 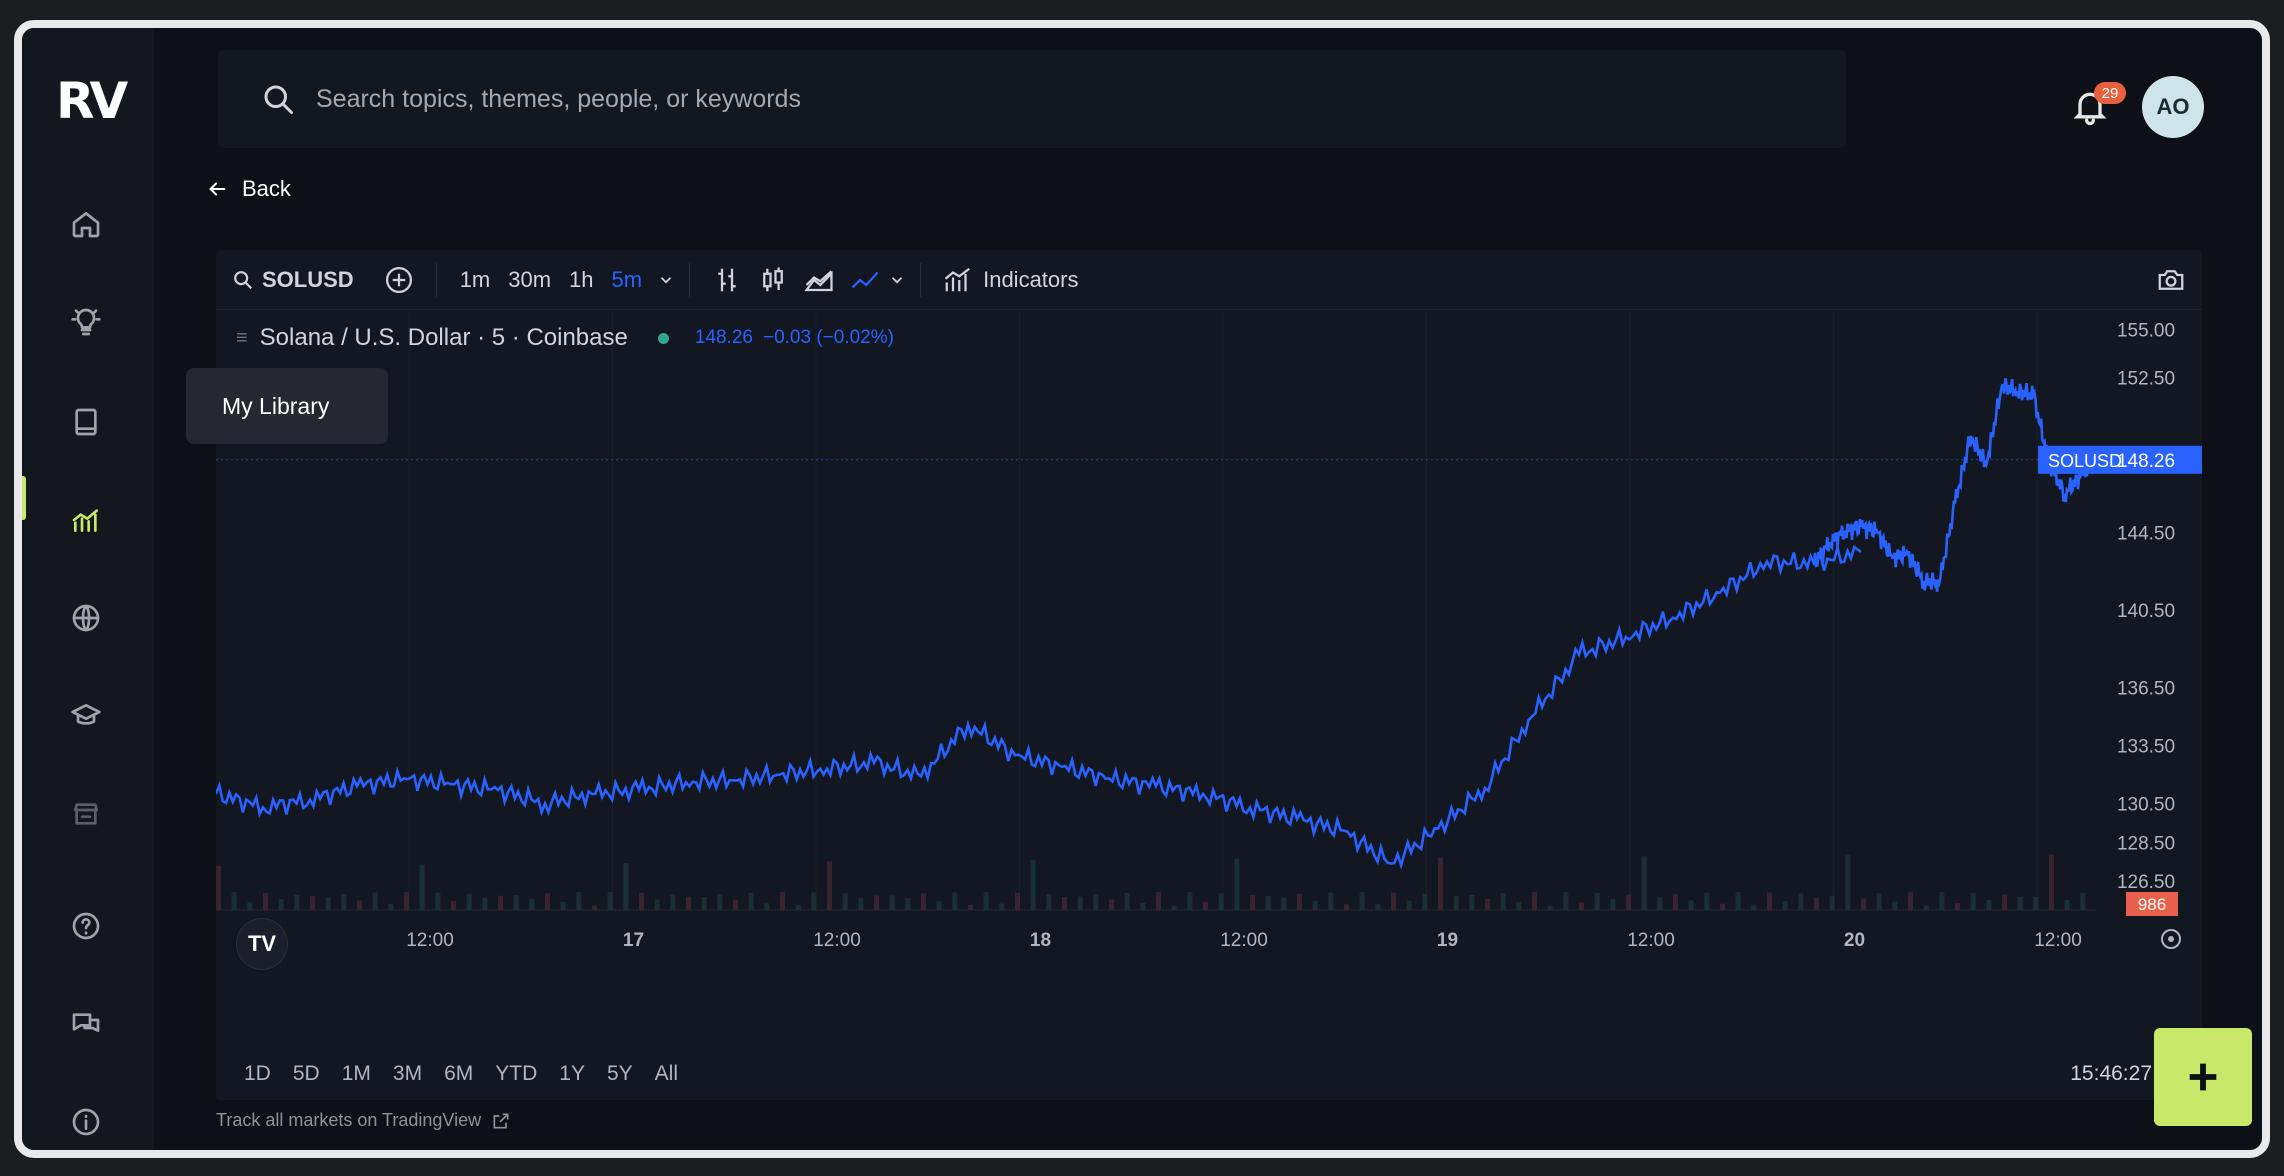 I want to click on candles-style-icon, so click(x=773, y=280).